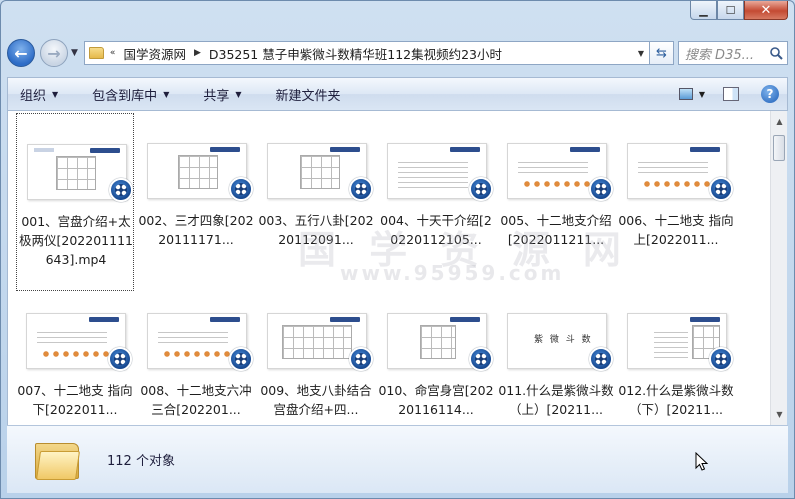 This screenshot has width=795, height=499. I want to click on change-view-icon, so click(685, 94).